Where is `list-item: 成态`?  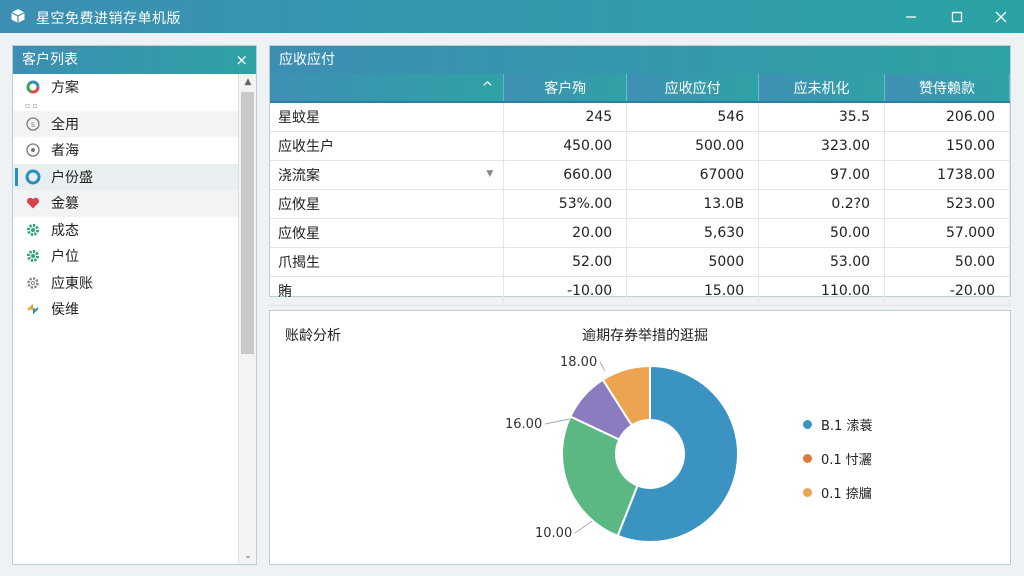
list-item: 成态 is located at coordinates (125, 230).